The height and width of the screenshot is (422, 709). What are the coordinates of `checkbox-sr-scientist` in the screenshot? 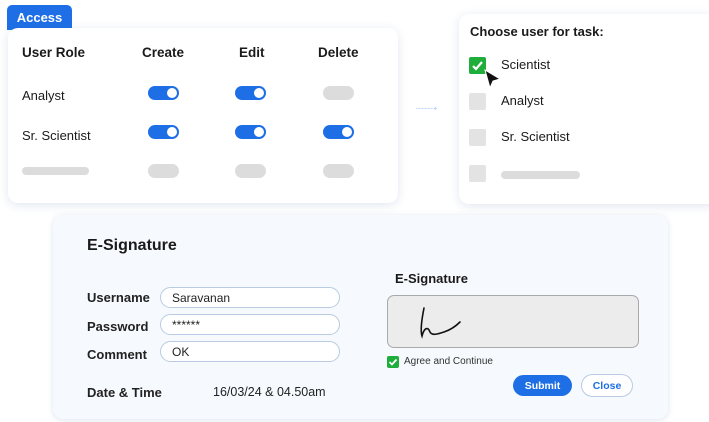 It's located at (477, 137).